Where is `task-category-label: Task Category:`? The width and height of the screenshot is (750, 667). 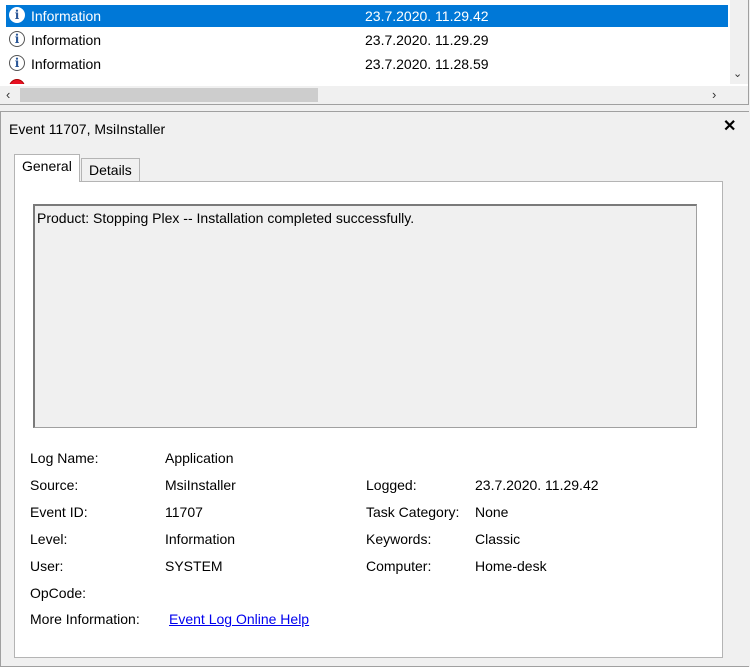
task-category-label: Task Category: is located at coordinates (413, 512).